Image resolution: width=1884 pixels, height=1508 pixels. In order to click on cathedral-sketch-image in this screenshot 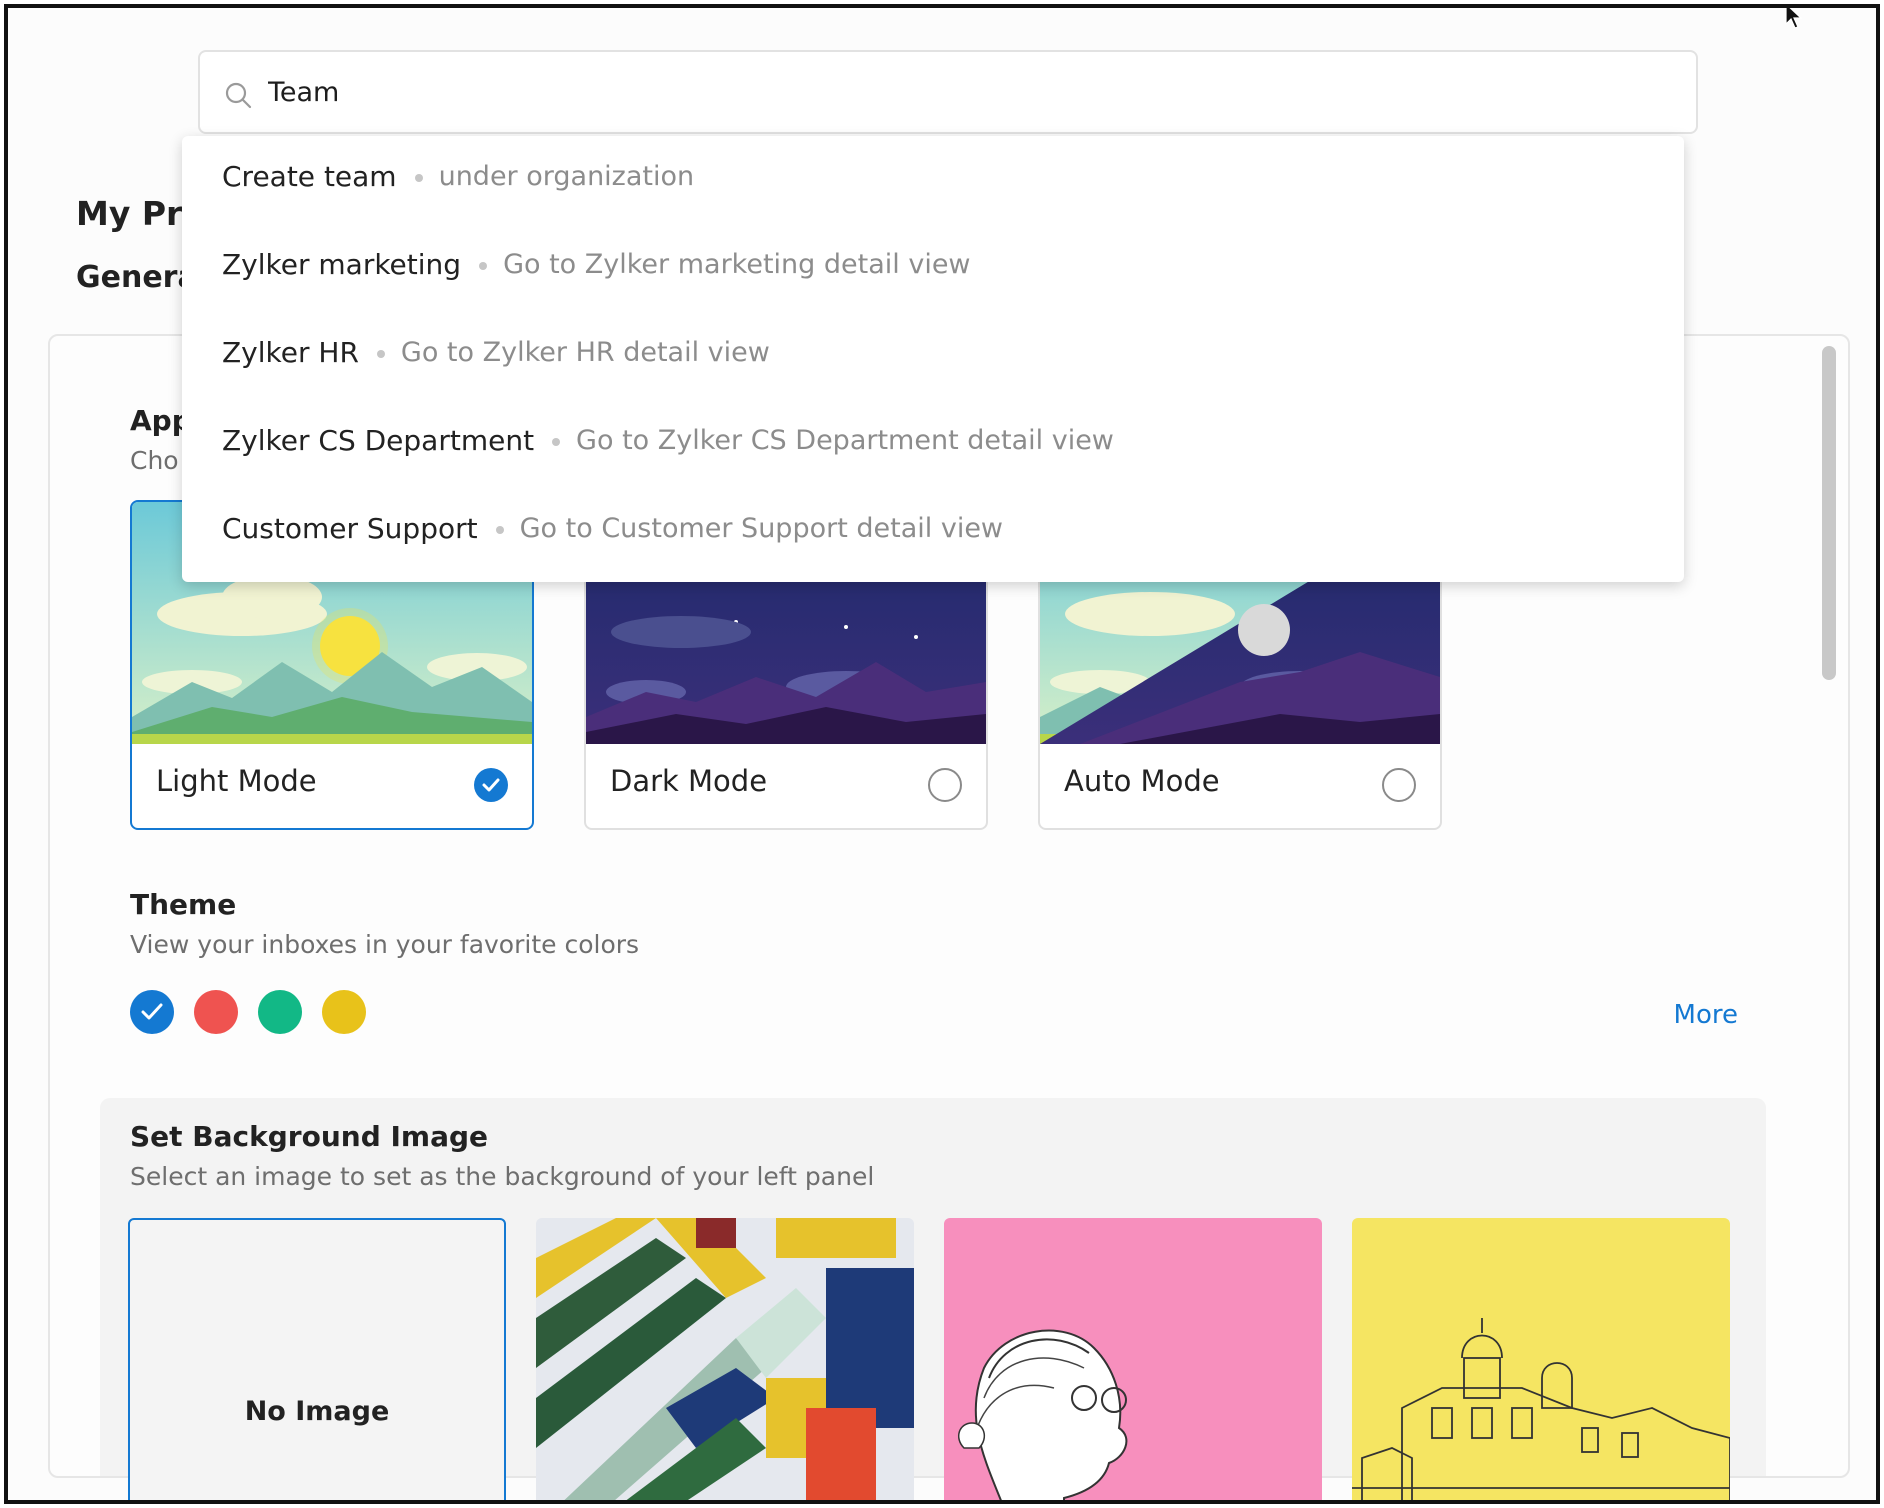, I will do `click(1541, 1359)`.